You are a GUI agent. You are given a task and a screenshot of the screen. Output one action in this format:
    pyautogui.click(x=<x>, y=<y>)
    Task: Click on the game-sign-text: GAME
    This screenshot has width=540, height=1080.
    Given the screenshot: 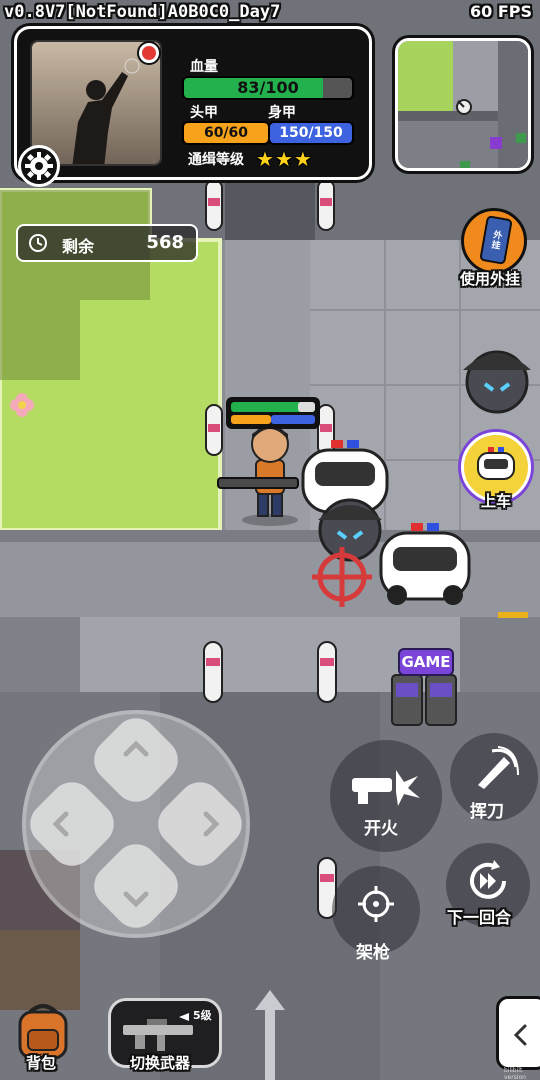 What is the action you would take?
    pyautogui.click(x=426, y=662)
    